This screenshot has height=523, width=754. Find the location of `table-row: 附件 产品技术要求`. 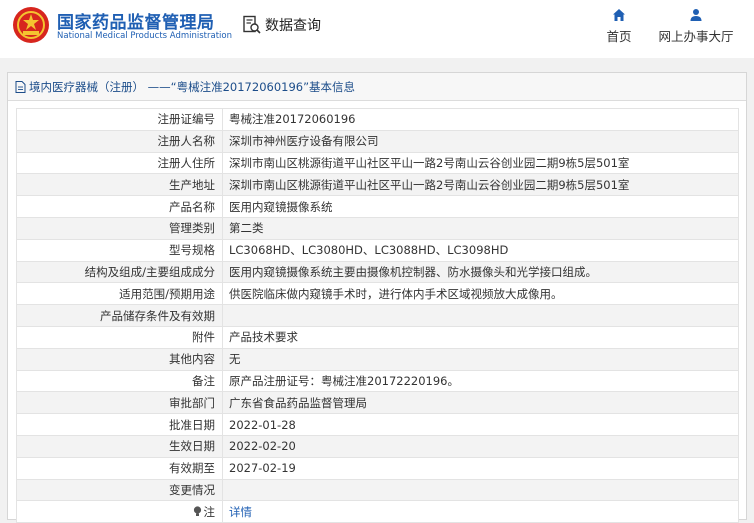

table-row: 附件 产品技术要求 is located at coordinates (377, 337).